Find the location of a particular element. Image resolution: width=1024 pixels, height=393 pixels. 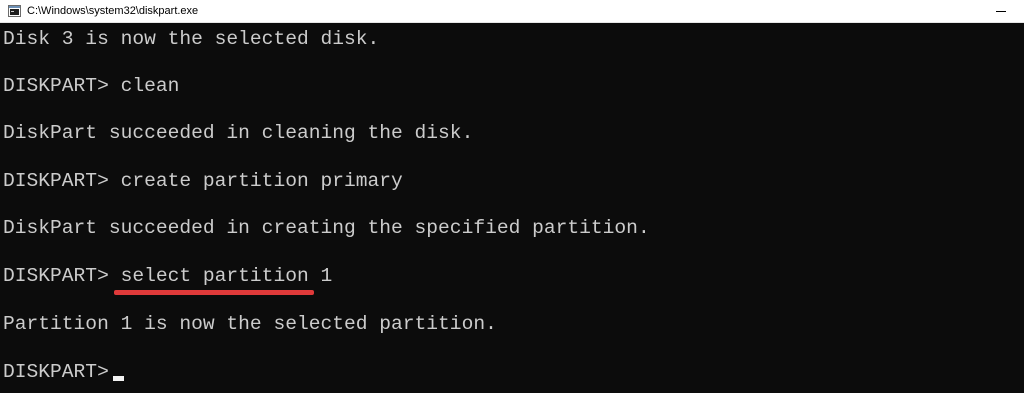

console-line: DISKPART> select partition 1 is located at coordinates (168, 276).